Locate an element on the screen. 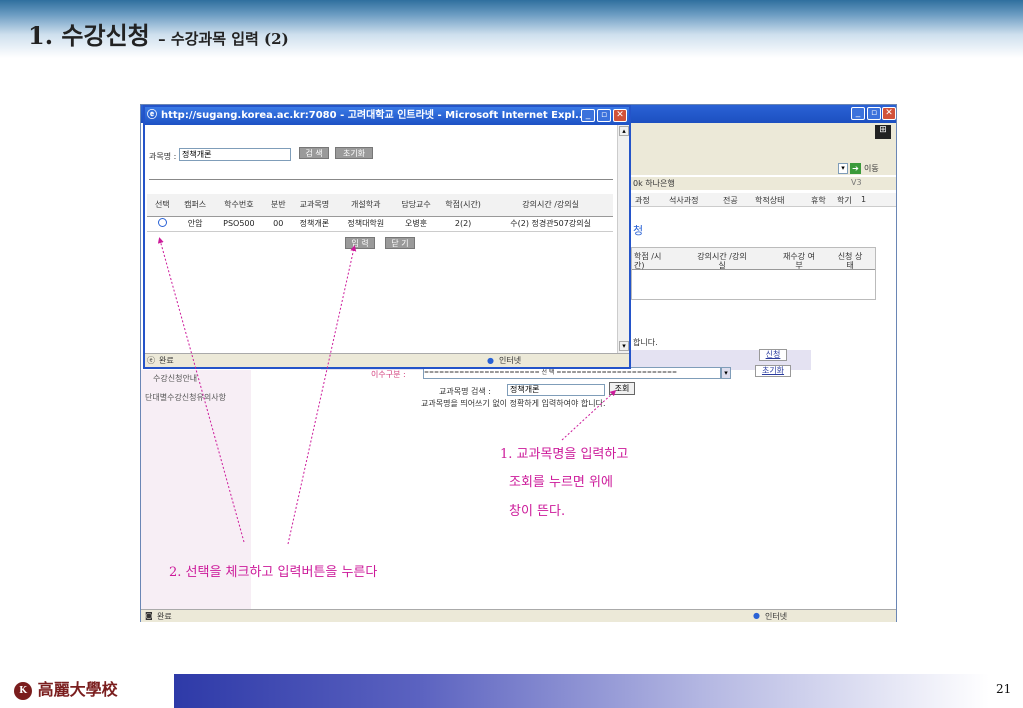  note1-line3: 창이 뜬다. is located at coordinates (537, 511).